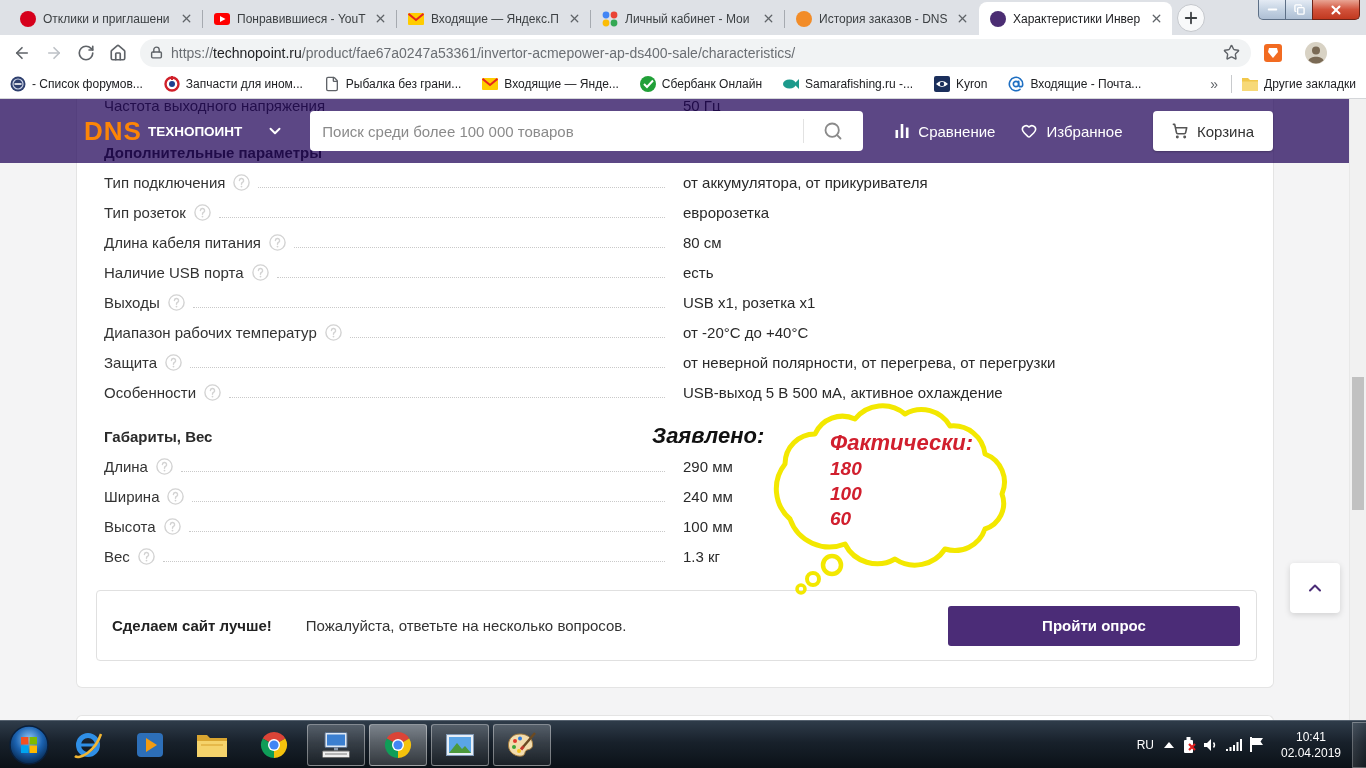  What do you see at coordinates (195, 131) in the screenshot?
I see `logo-wordmark: ТЕХНОПОИНТ` at bounding box center [195, 131].